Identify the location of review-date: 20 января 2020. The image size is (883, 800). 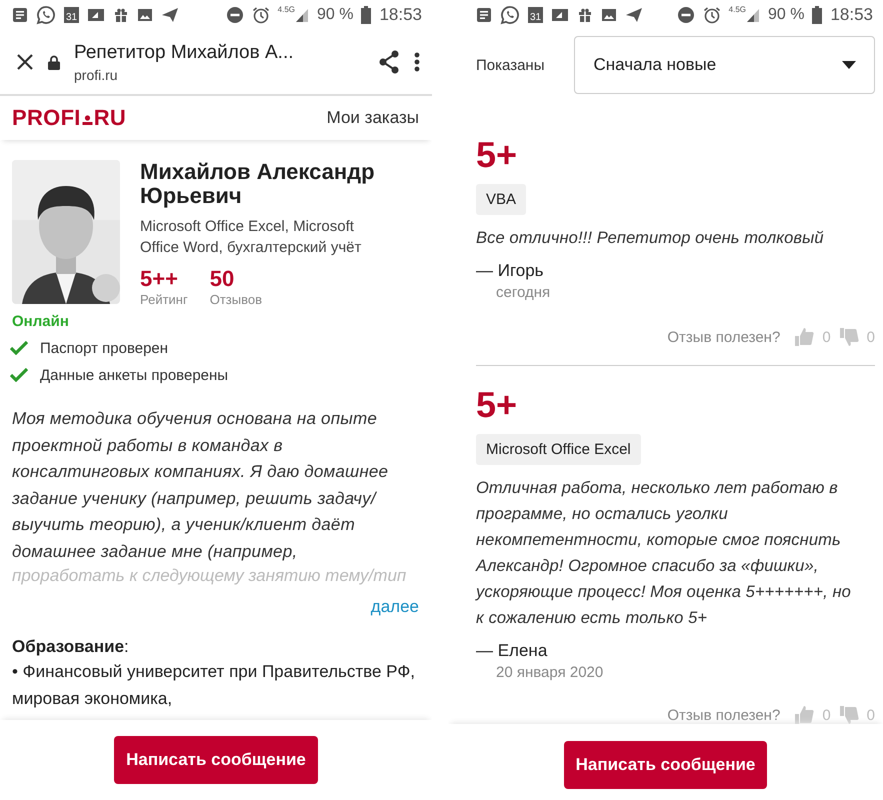
(550, 672).